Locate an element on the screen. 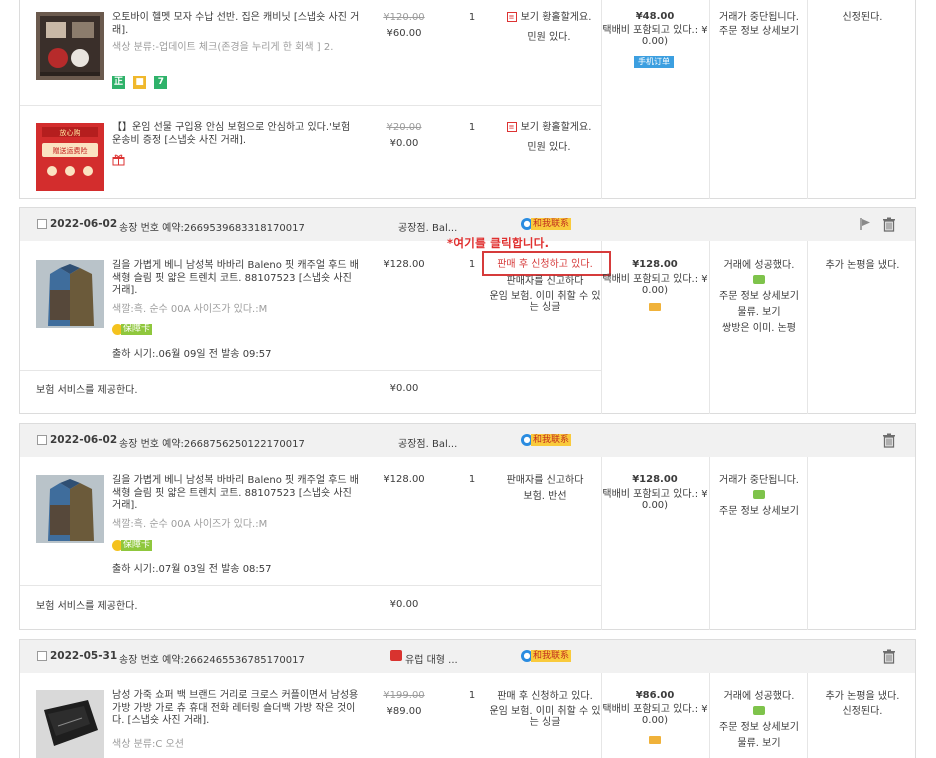  gift-icon is located at coordinates (118, 160).